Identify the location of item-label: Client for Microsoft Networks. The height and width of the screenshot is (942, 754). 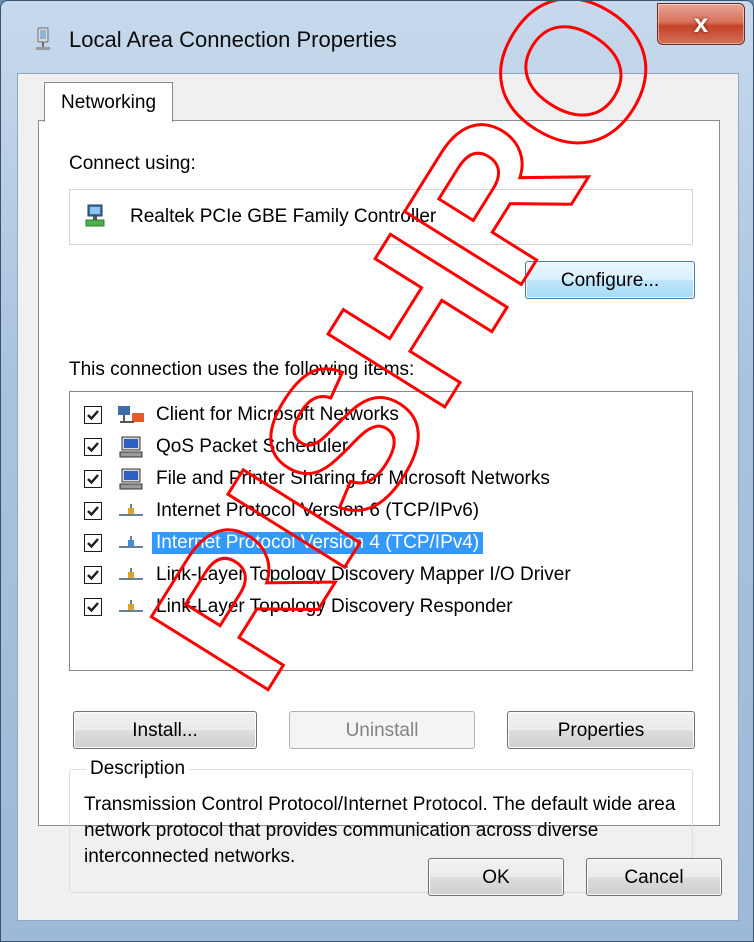
(277, 414).